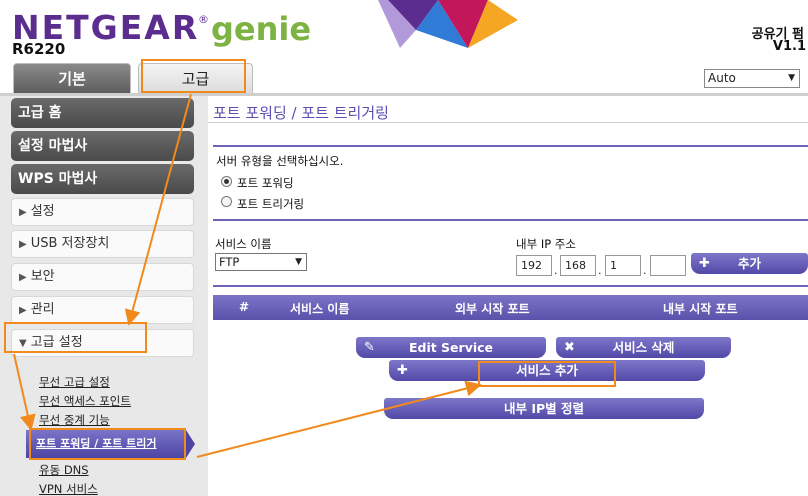  What do you see at coordinates (203, 19) in the screenshot?
I see `registered-mark: ®` at bounding box center [203, 19].